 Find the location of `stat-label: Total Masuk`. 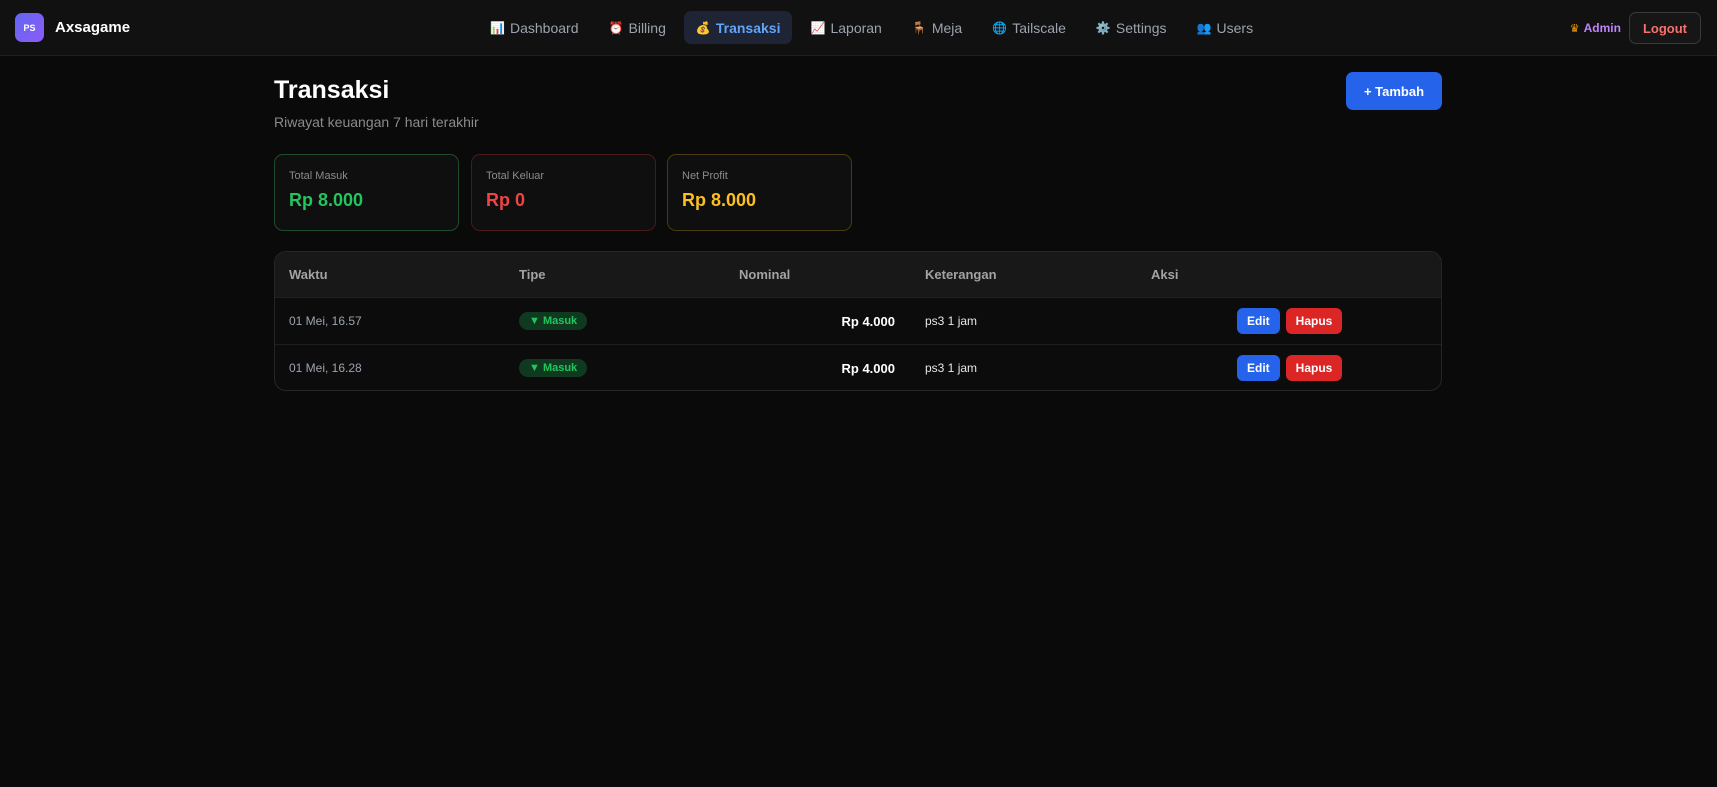

stat-label: Total Masuk is located at coordinates (318, 176).